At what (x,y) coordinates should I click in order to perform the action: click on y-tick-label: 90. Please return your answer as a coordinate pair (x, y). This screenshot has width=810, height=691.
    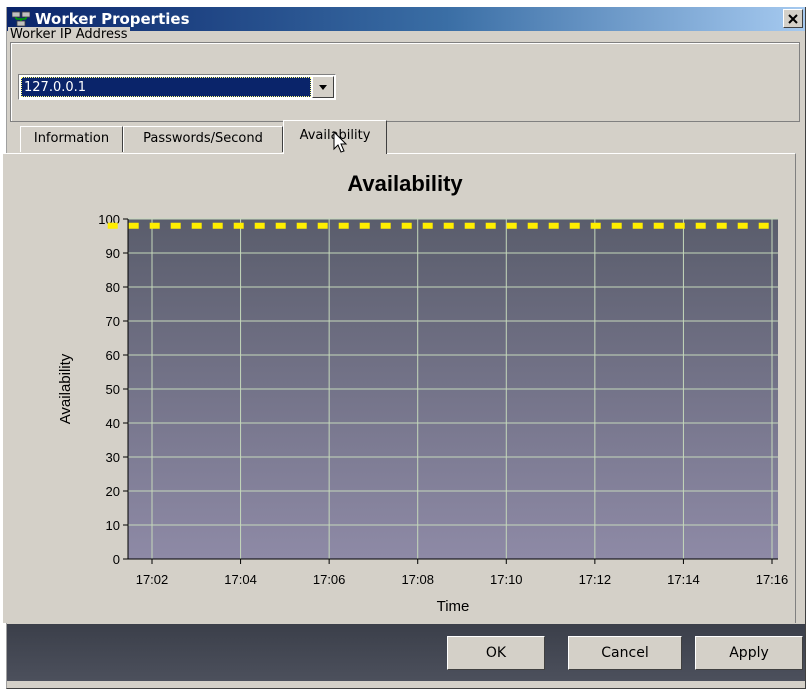
    Looking at the image, I should click on (113, 253).